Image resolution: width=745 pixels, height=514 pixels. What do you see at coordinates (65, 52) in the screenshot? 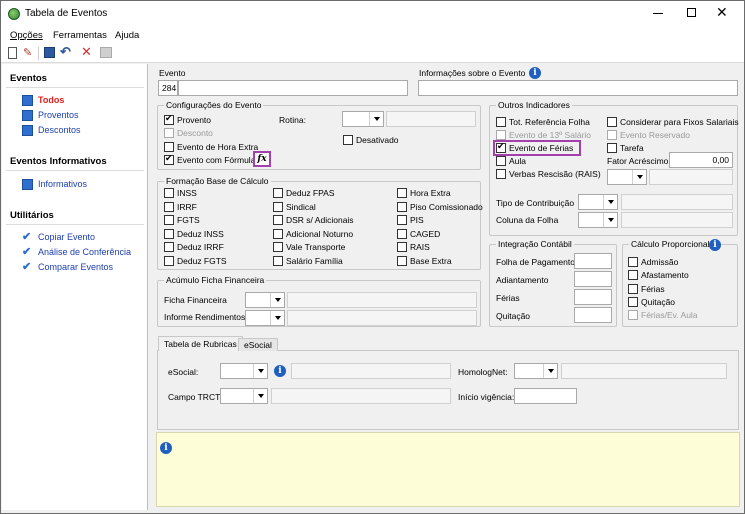
I see `undo-icon: ↶` at bounding box center [65, 52].